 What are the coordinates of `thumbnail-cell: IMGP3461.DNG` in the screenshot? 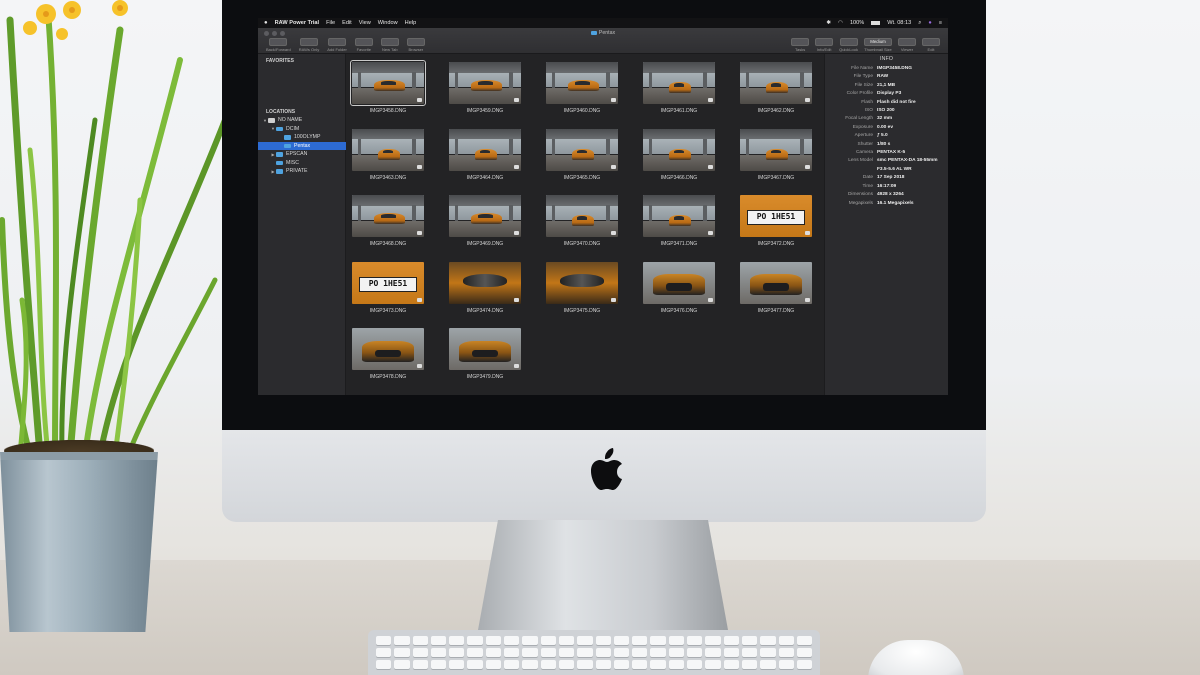 It's located at (679, 90).